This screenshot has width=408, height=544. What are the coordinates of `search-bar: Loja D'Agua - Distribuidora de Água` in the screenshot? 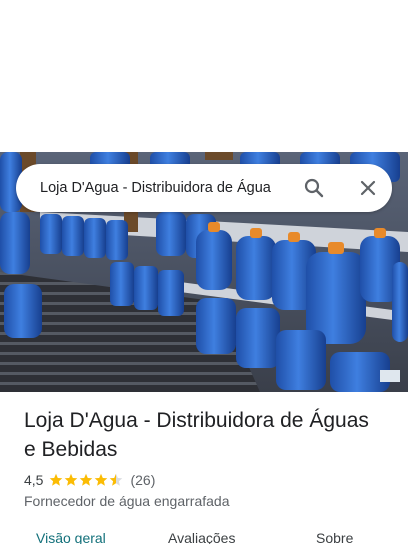 It's located at (204, 188).